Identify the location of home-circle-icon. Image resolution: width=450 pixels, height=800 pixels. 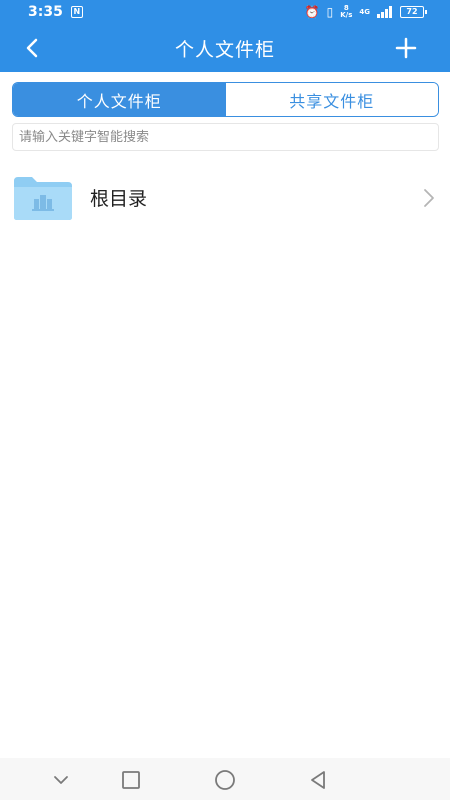
(225, 780).